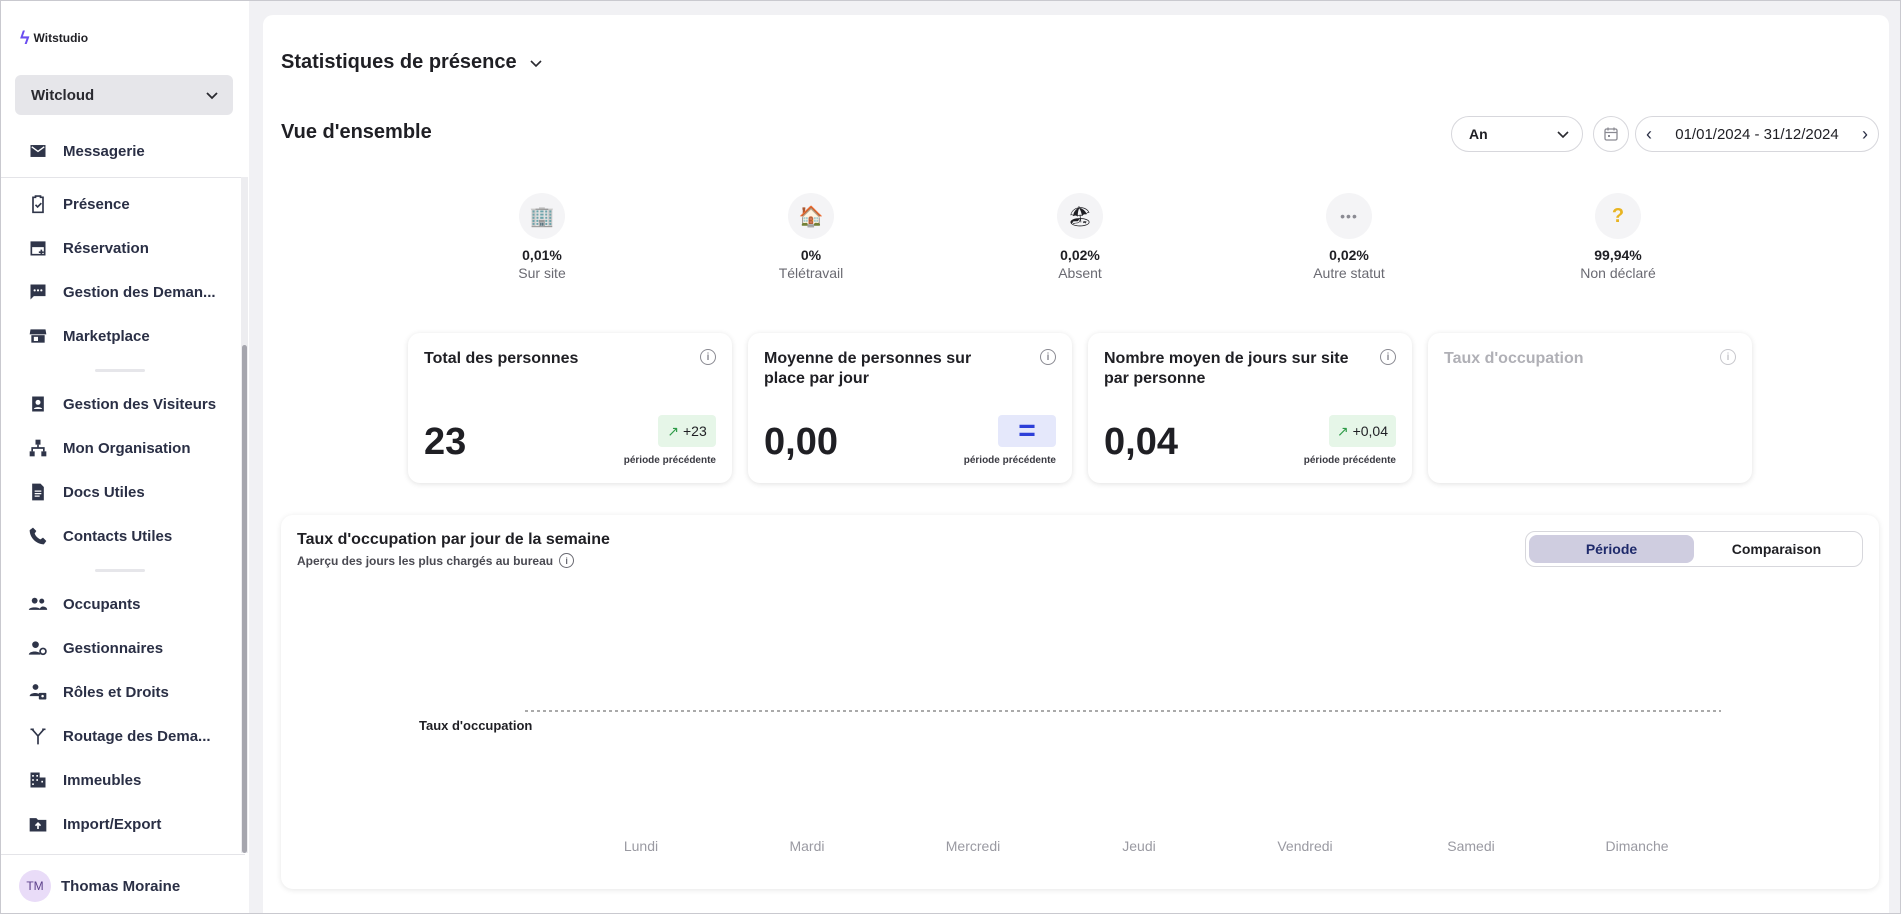 The image size is (1901, 914). I want to click on sidebar-item-mon-organisation: Mon Organisation, so click(109, 448).